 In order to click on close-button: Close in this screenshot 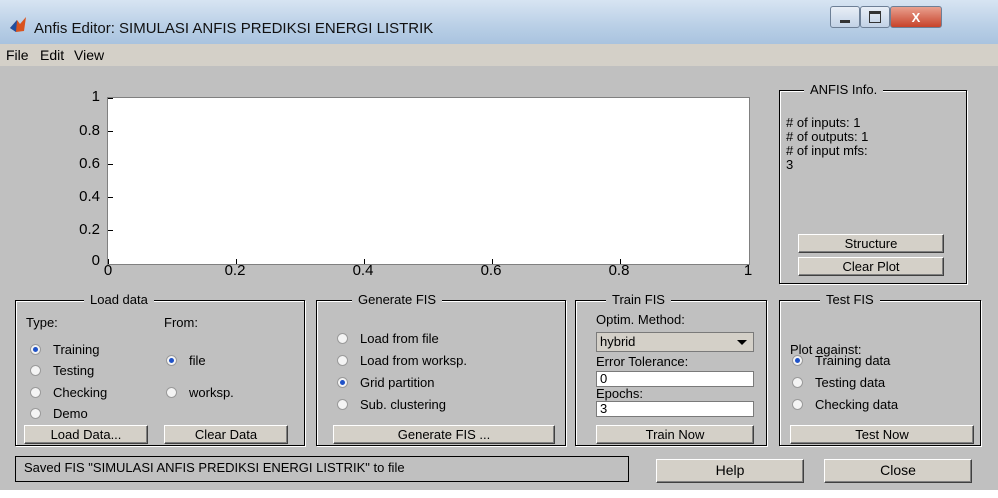, I will do `click(898, 471)`.